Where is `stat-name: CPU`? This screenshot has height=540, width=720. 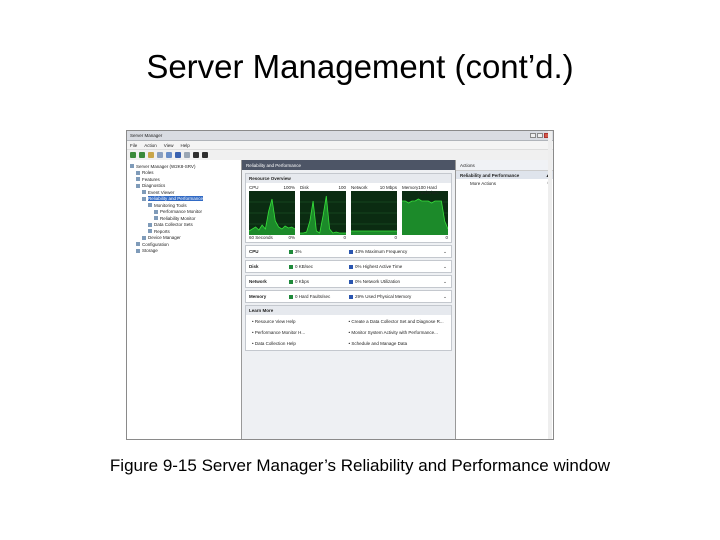 stat-name: CPU is located at coordinates (254, 251).